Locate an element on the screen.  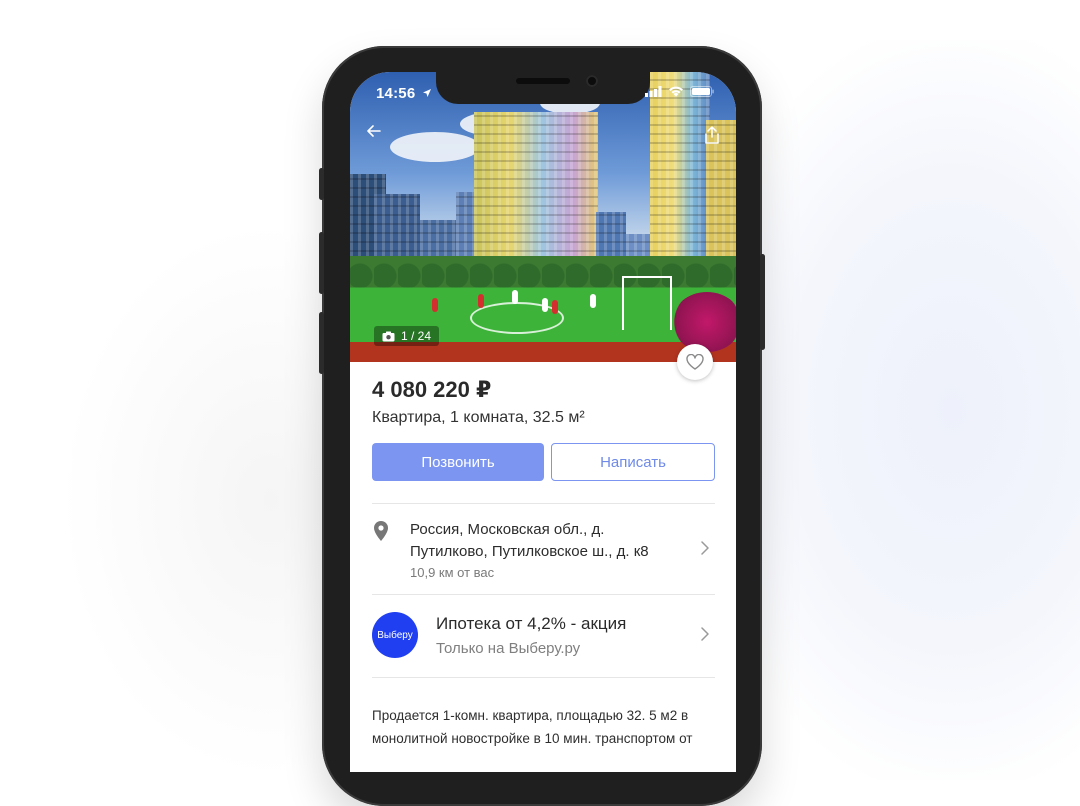
listing-subtitle: Квартира, 1 комната, 32.5 м² is located at coordinates (478, 417).